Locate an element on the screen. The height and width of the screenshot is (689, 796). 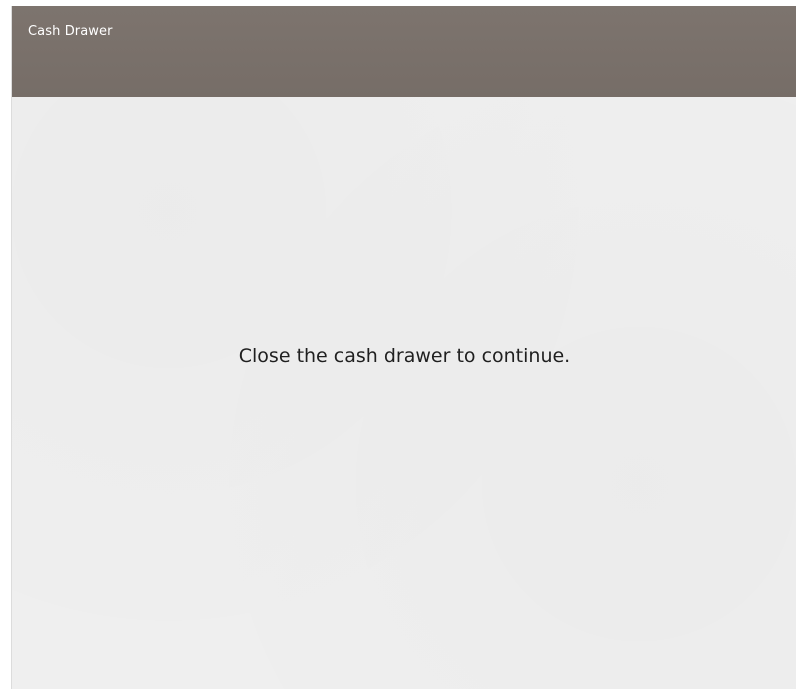
dialog-title: Cash Drawer is located at coordinates (70, 31).